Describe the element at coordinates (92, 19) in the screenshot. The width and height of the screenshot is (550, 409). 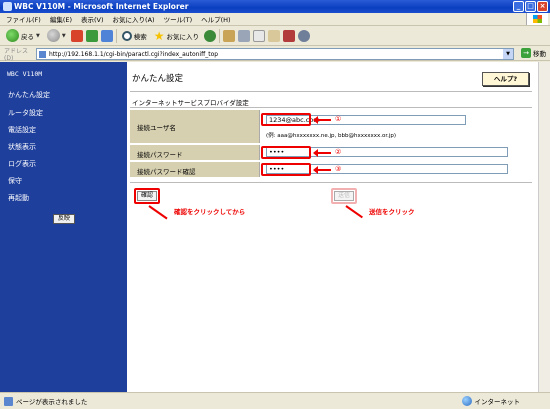
I see `menu-view: 表示(V)` at that location.